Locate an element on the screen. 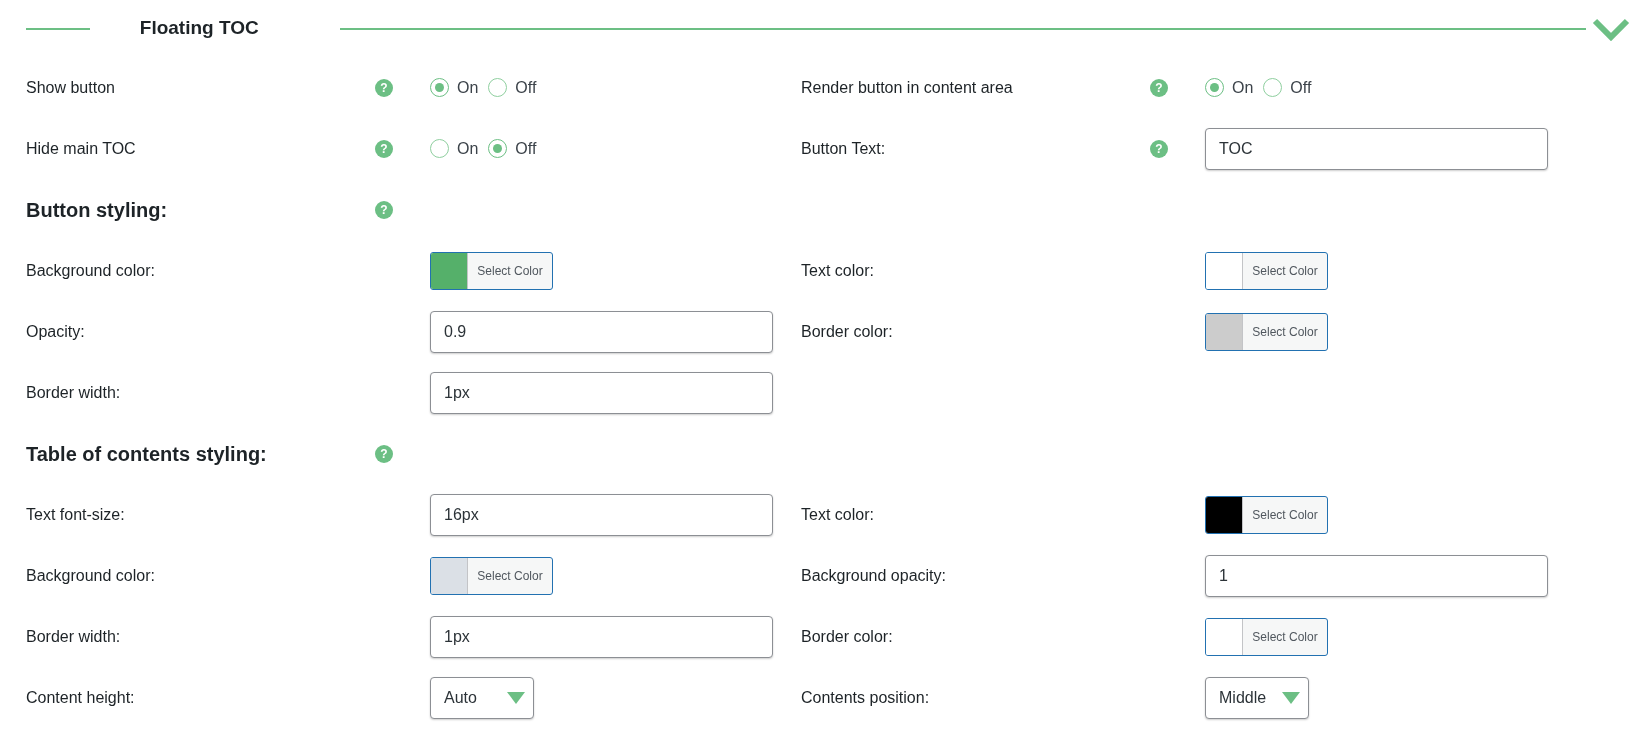 The height and width of the screenshot is (750, 1630). field-label: Background opacity: is located at coordinates (873, 575).